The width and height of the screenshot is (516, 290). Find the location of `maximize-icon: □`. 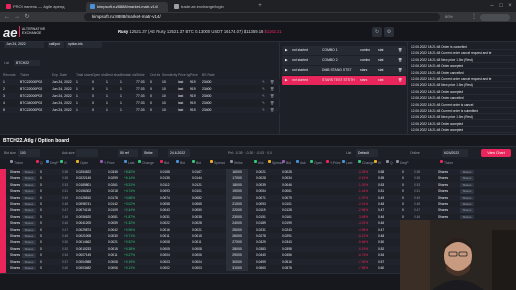

maximize-icon: □ is located at coordinates (501, 6).